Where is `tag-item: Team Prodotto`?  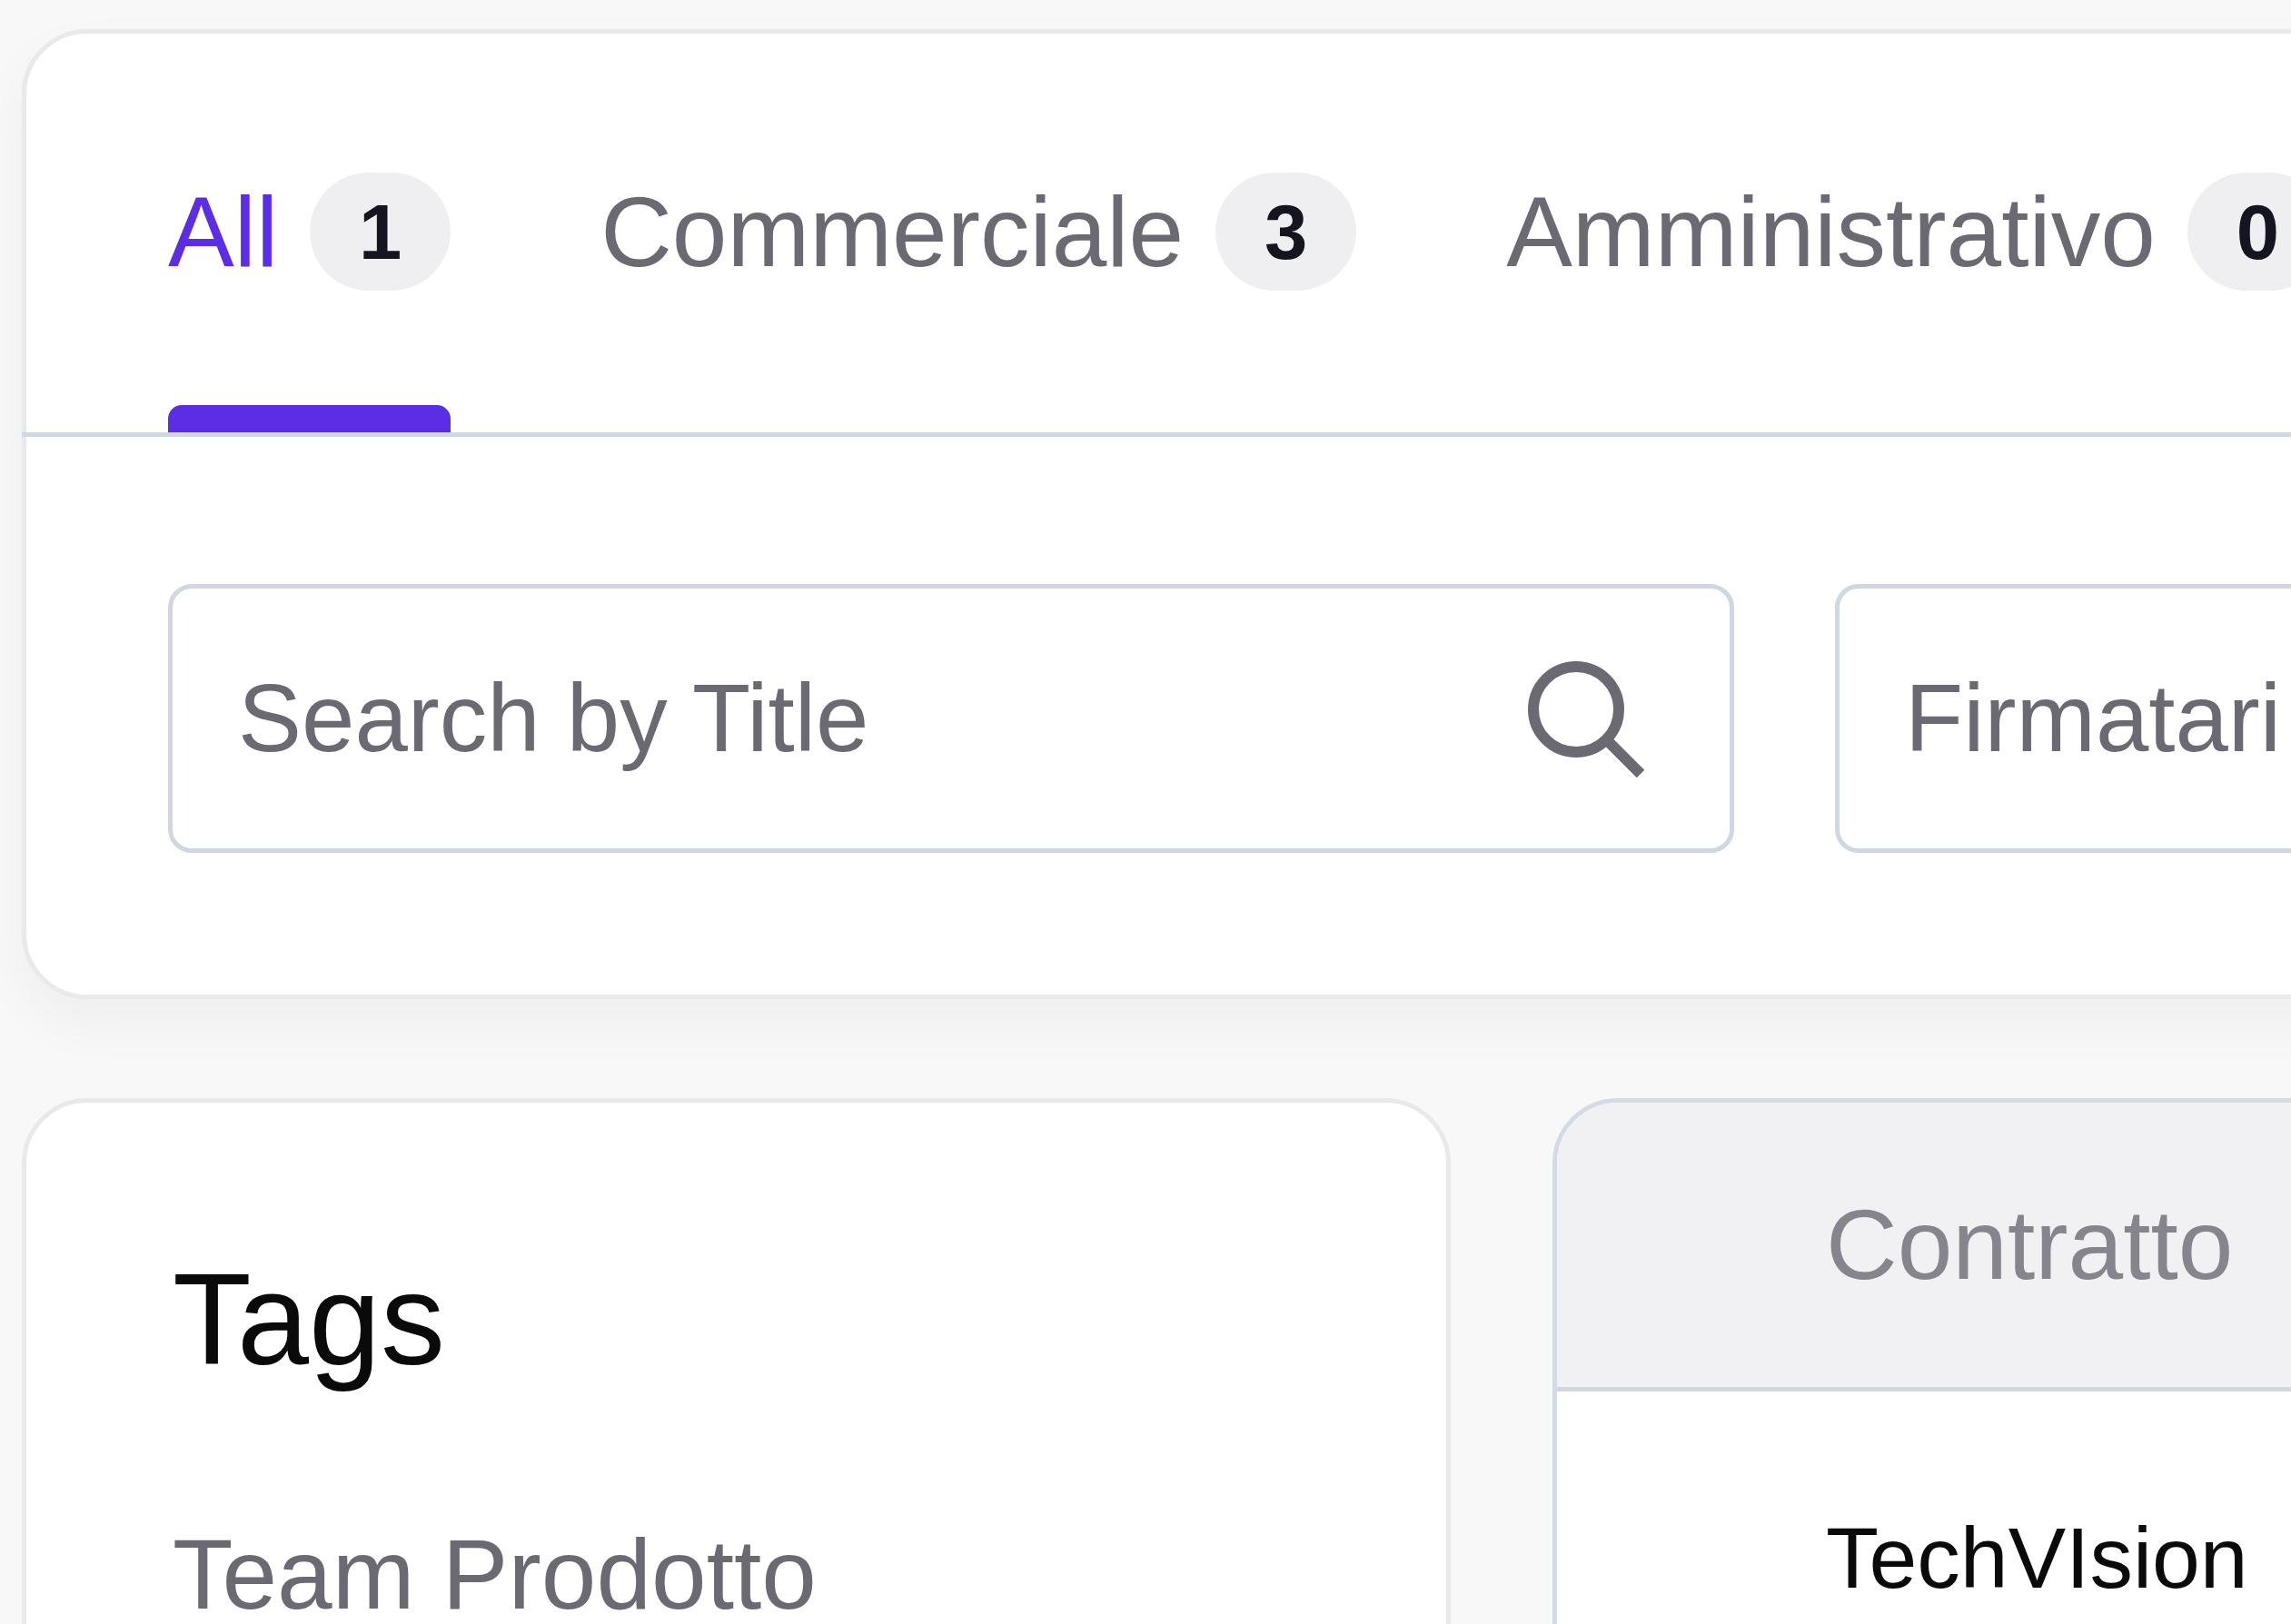 tag-item: Team Prodotto is located at coordinates (495, 1574).